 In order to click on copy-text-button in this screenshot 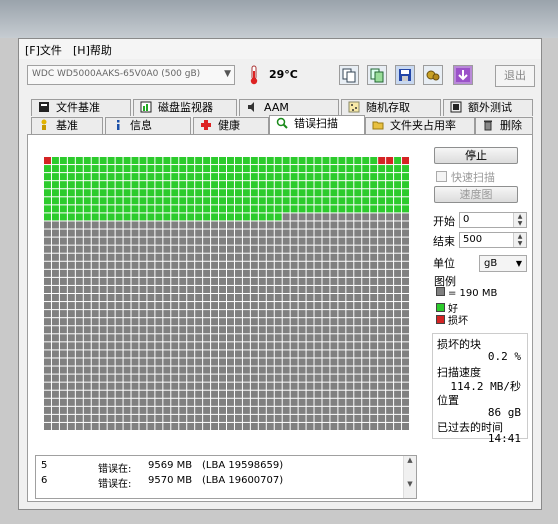, I will do `click(349, 75)`.